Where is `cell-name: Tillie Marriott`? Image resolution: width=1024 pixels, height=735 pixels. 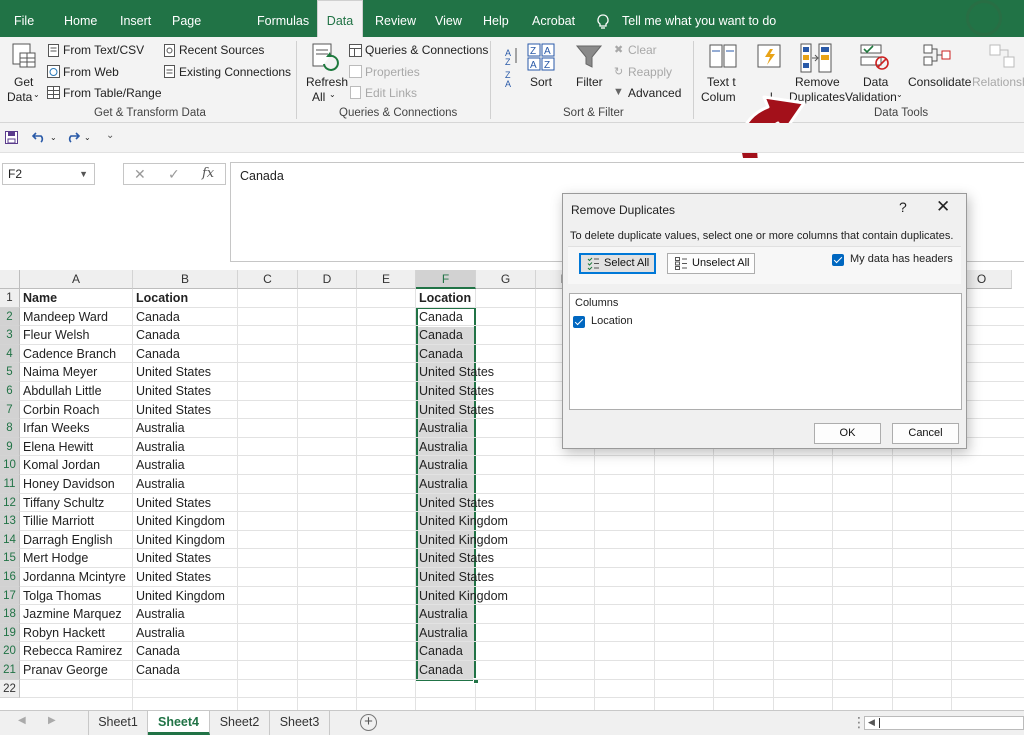
cell-name: Tillie Marriott is located at coordinates (57, 521).